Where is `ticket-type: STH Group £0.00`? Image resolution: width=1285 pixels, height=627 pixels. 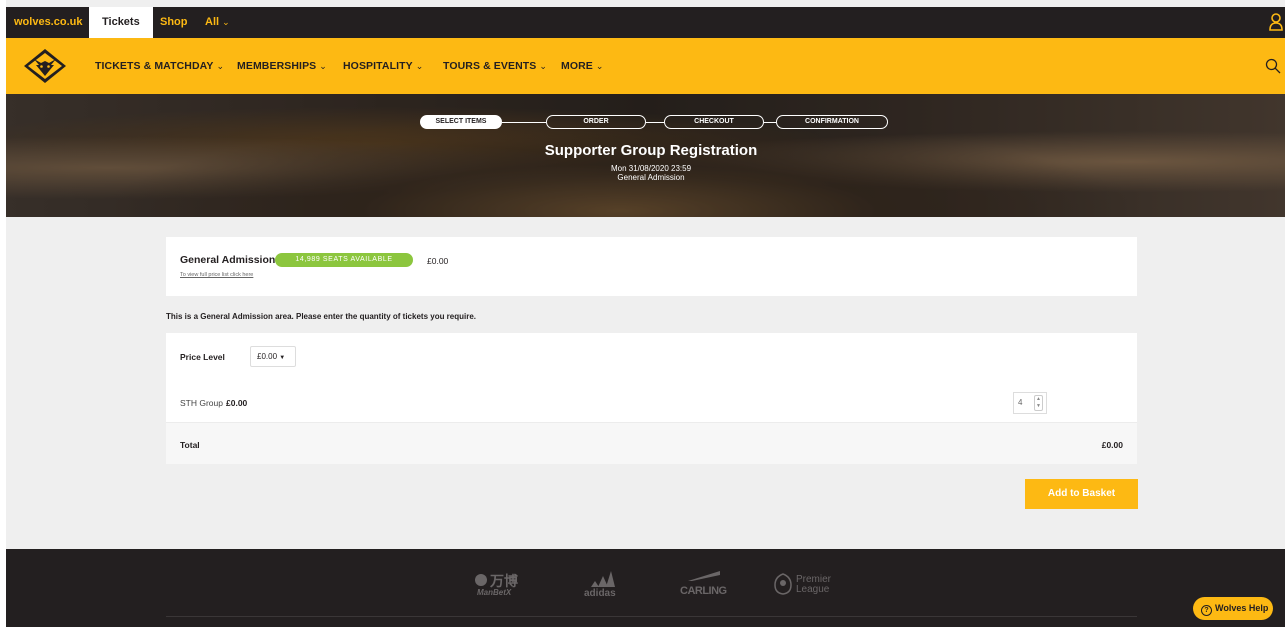
ticket-type: STH Group £0.00 is located at coordinates (213, 403).